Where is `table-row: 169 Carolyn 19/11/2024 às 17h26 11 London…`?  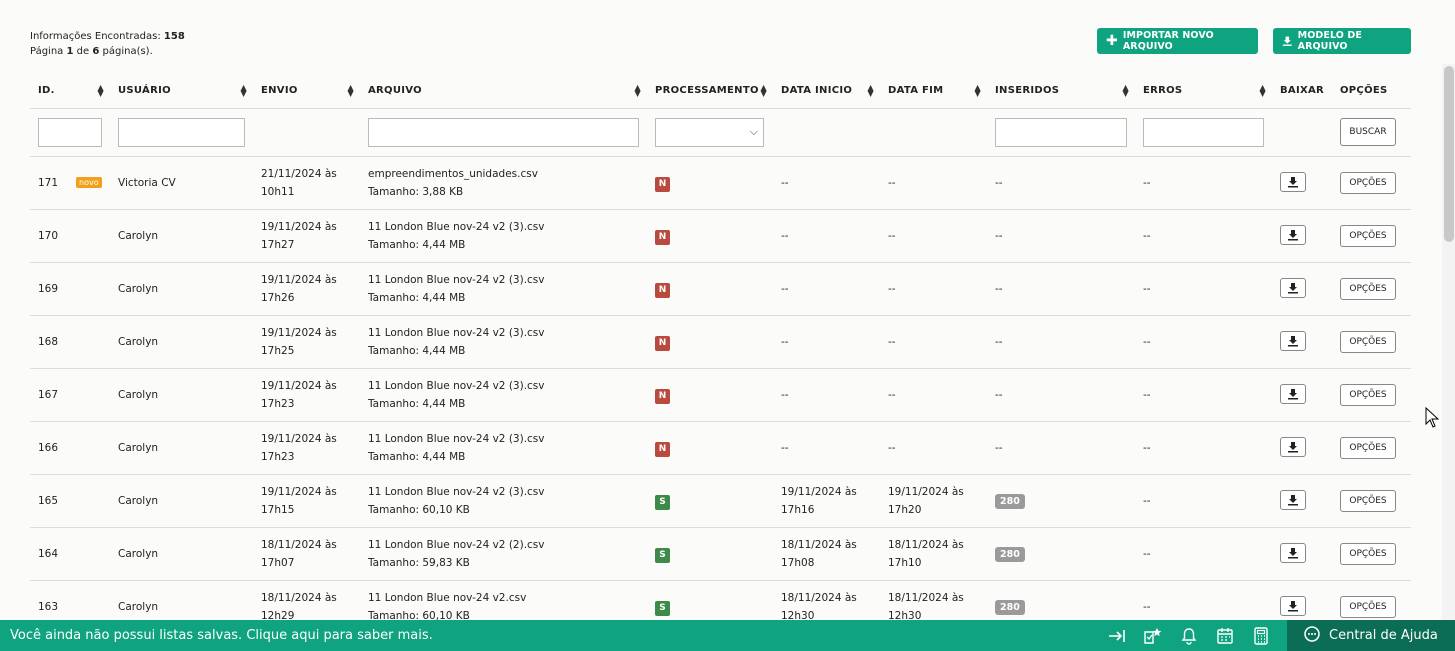 table-row: 169 Carolyn 19/11/2024 às 17h26 11 London… is located at coordinates (720, 289).